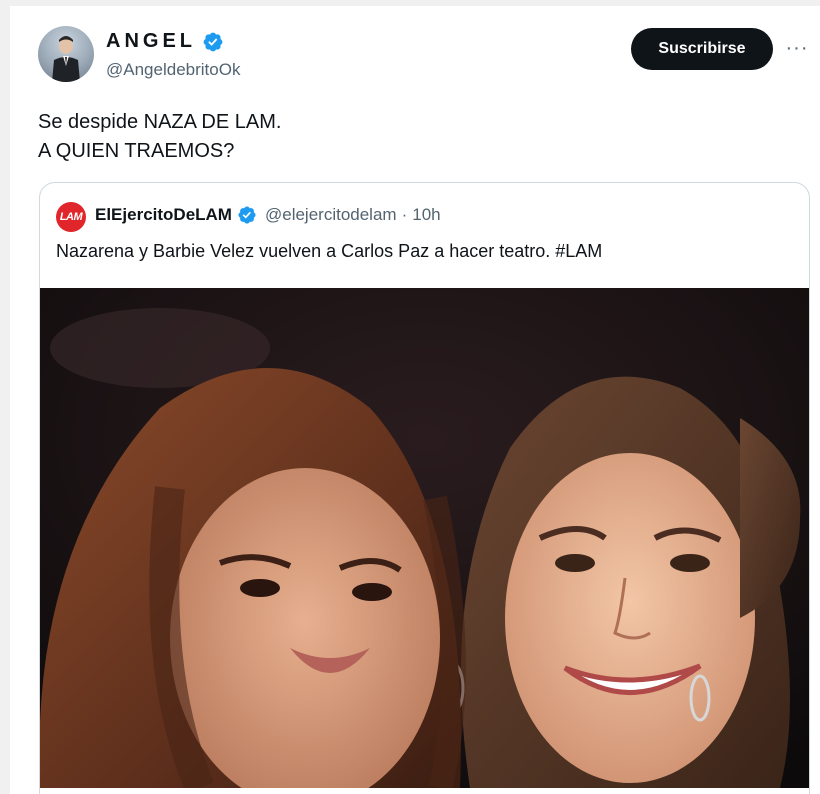 The height and width of the screenshot is (794, 820). What do you see at coordinates (702, 49) in the screenshot?
I see `subscribe-button: Suscribirse` at bounding box center [702, 49].